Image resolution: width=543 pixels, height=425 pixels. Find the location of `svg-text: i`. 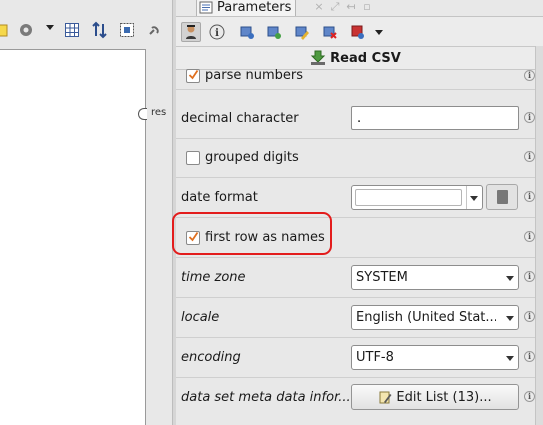

svg-text: i is located at coordinates (217, 33).